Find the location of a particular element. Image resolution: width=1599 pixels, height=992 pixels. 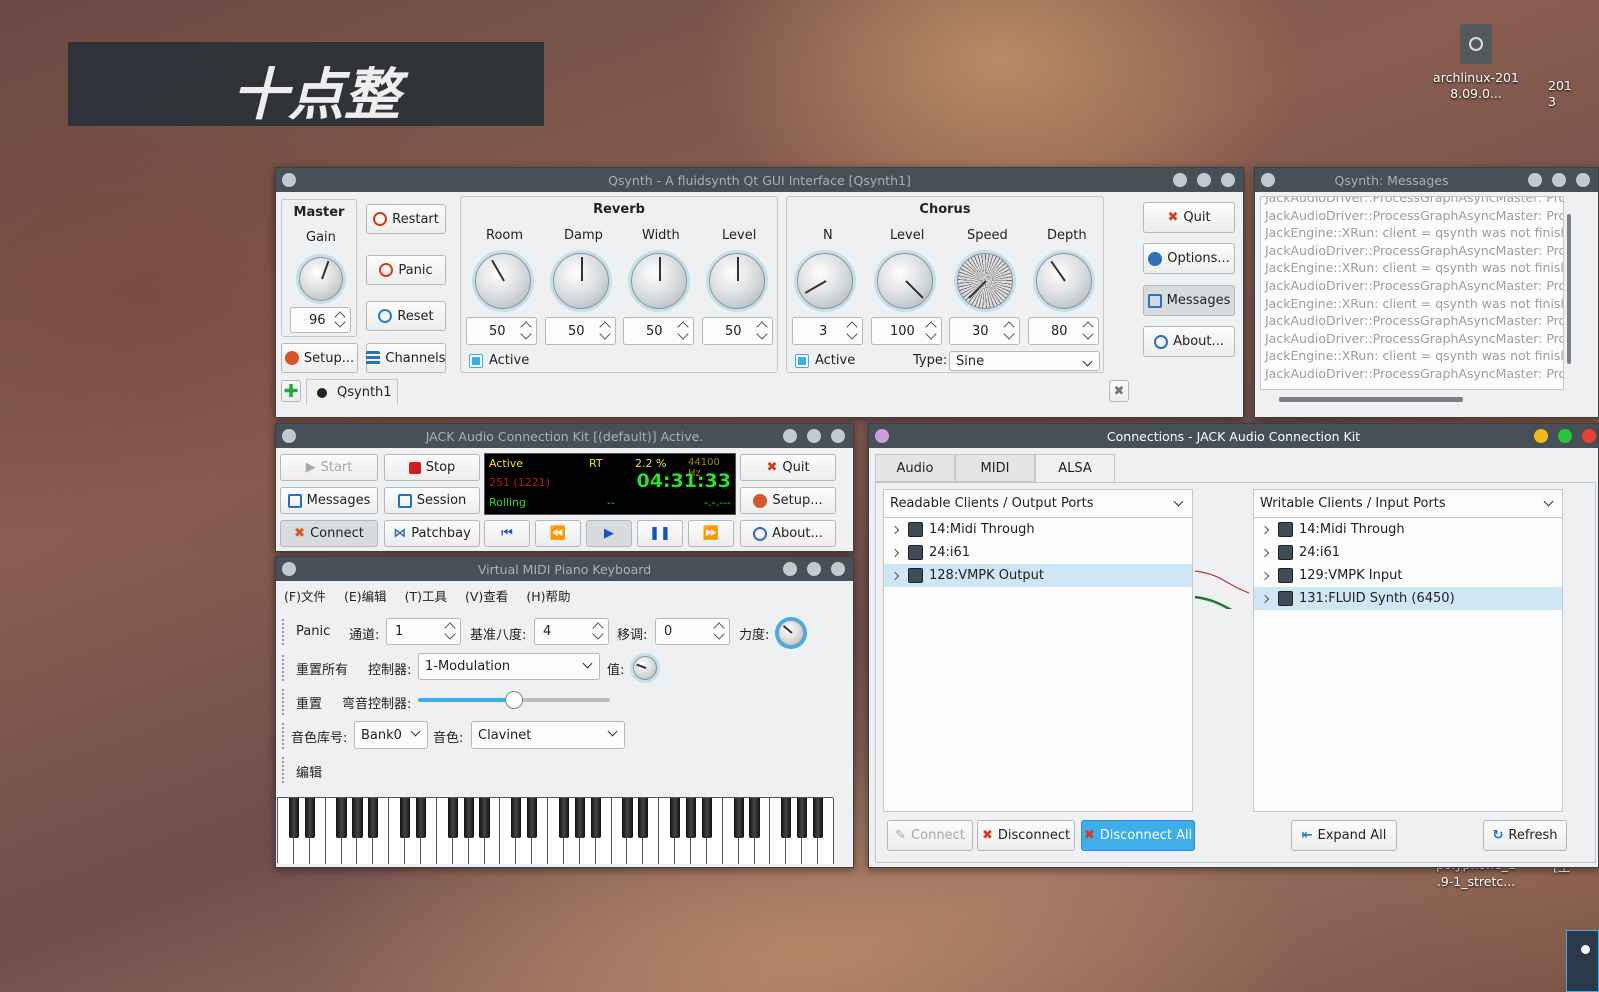

jack-quit-button: ✖ Quit is located at coordinates (788, 467).